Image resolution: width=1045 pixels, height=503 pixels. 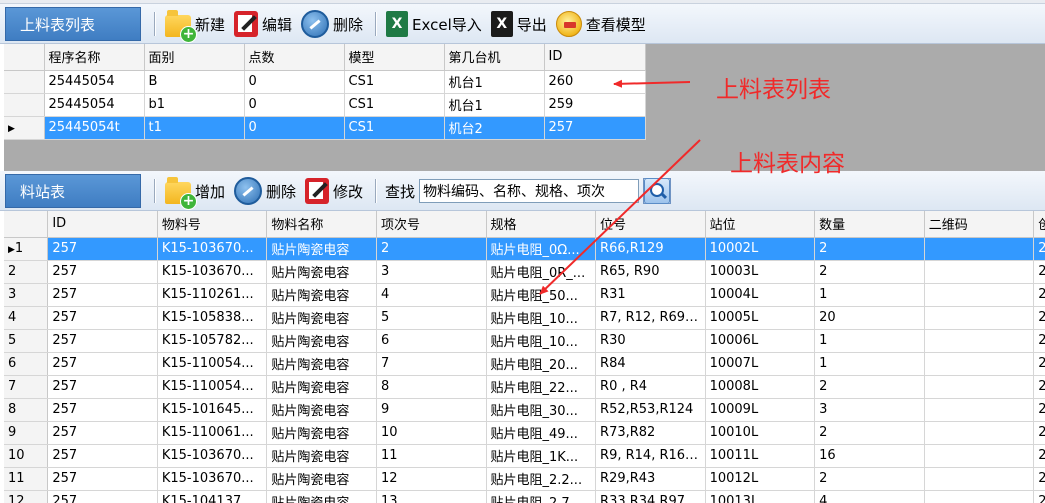 I want to click on column-header: 项次号, so click(x=431, y=224).